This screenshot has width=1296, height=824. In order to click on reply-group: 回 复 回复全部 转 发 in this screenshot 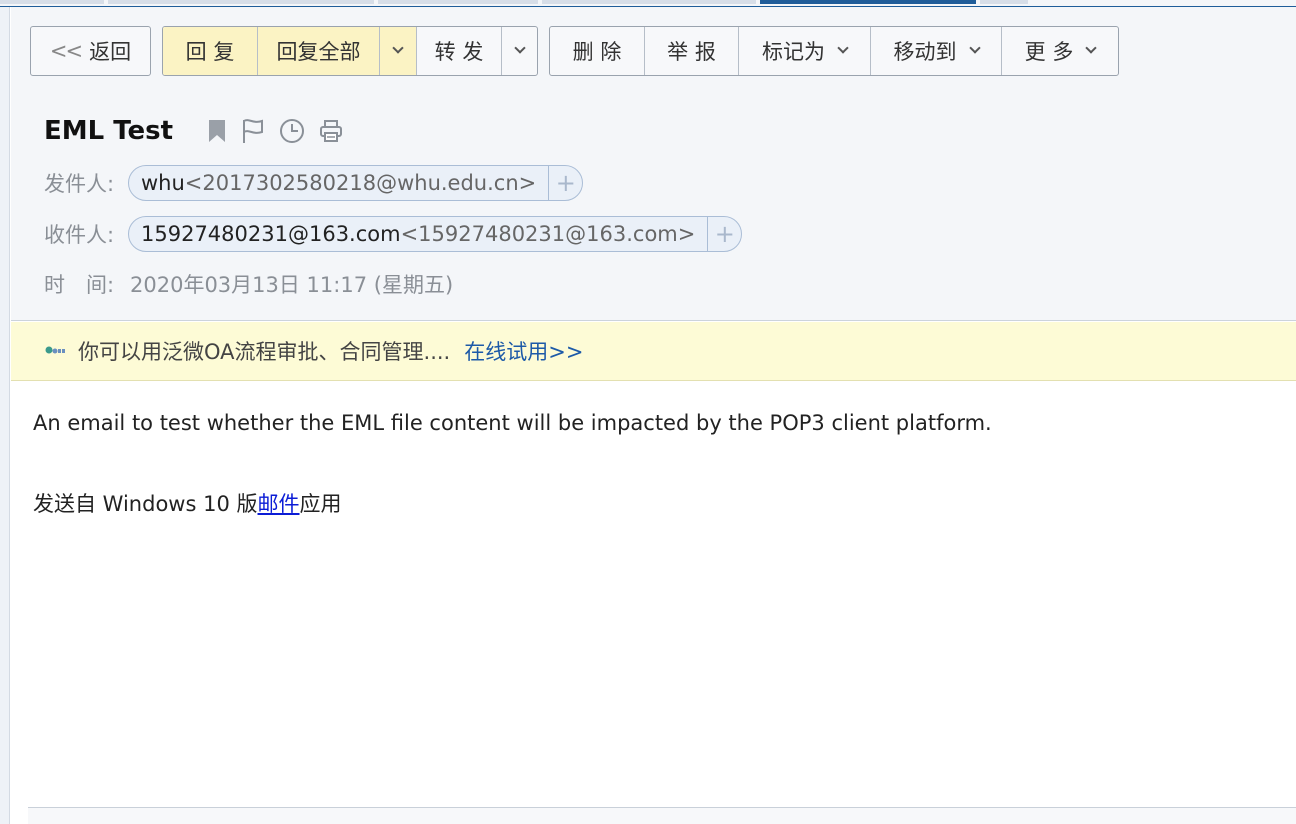, I will do `click(350, 51)`.